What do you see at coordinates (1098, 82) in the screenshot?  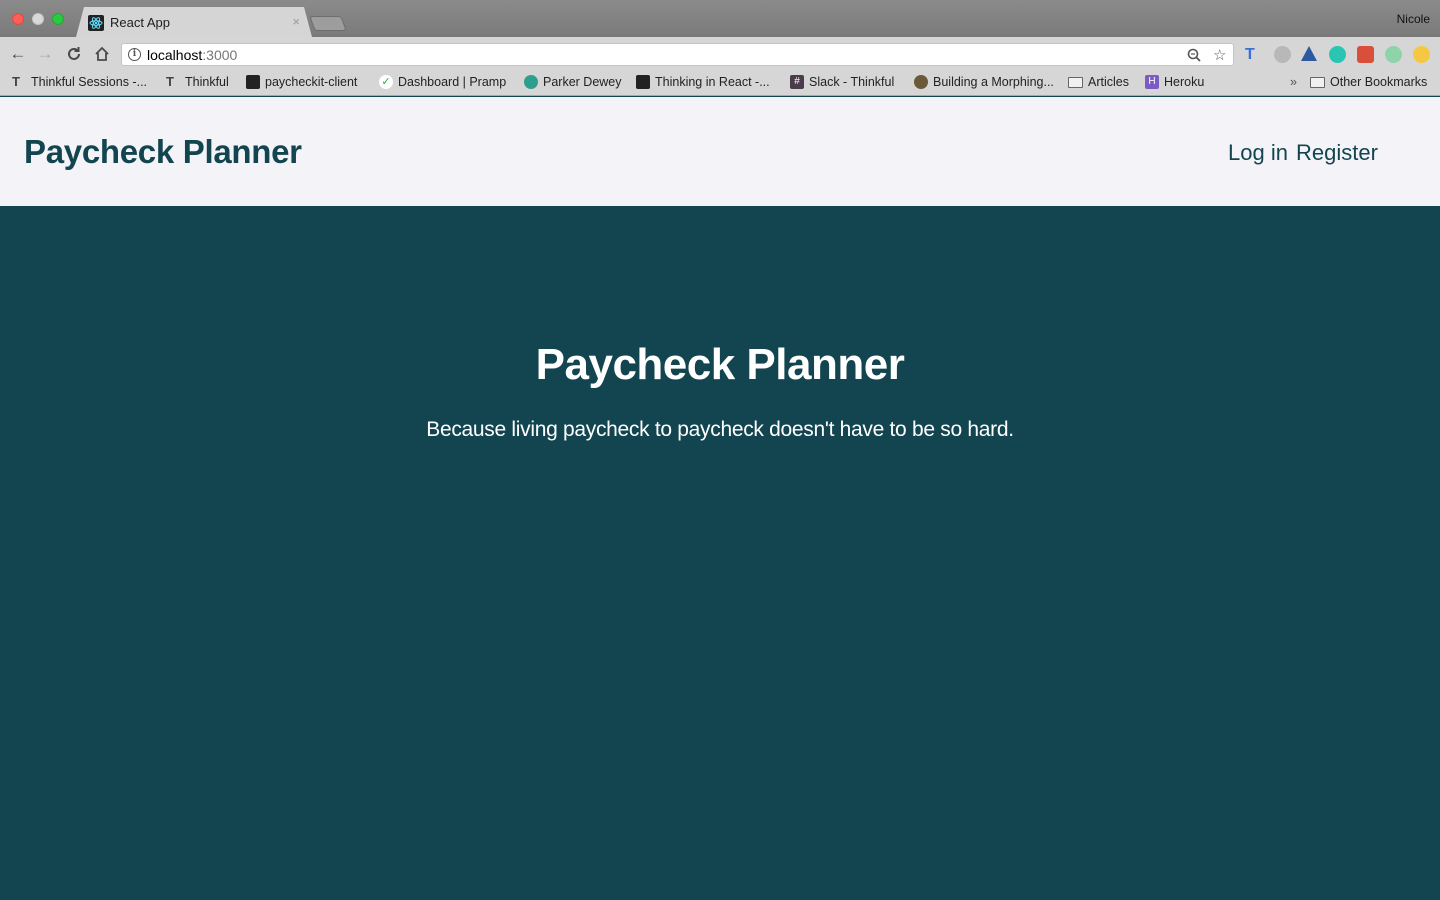 I see `bookmark-articles-folder: Articles` at bounding box center [1098, 82].